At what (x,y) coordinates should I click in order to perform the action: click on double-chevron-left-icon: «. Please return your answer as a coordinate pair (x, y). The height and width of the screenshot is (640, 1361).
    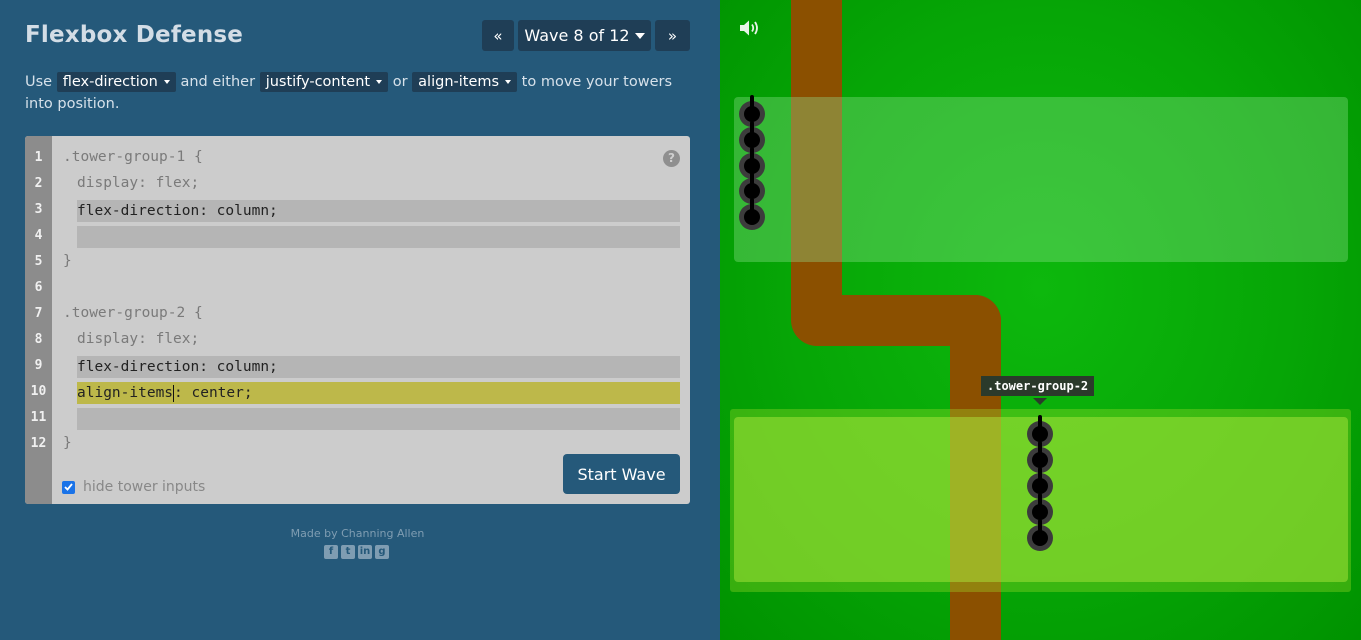
    Looking at the image, I should click on (498, 35).